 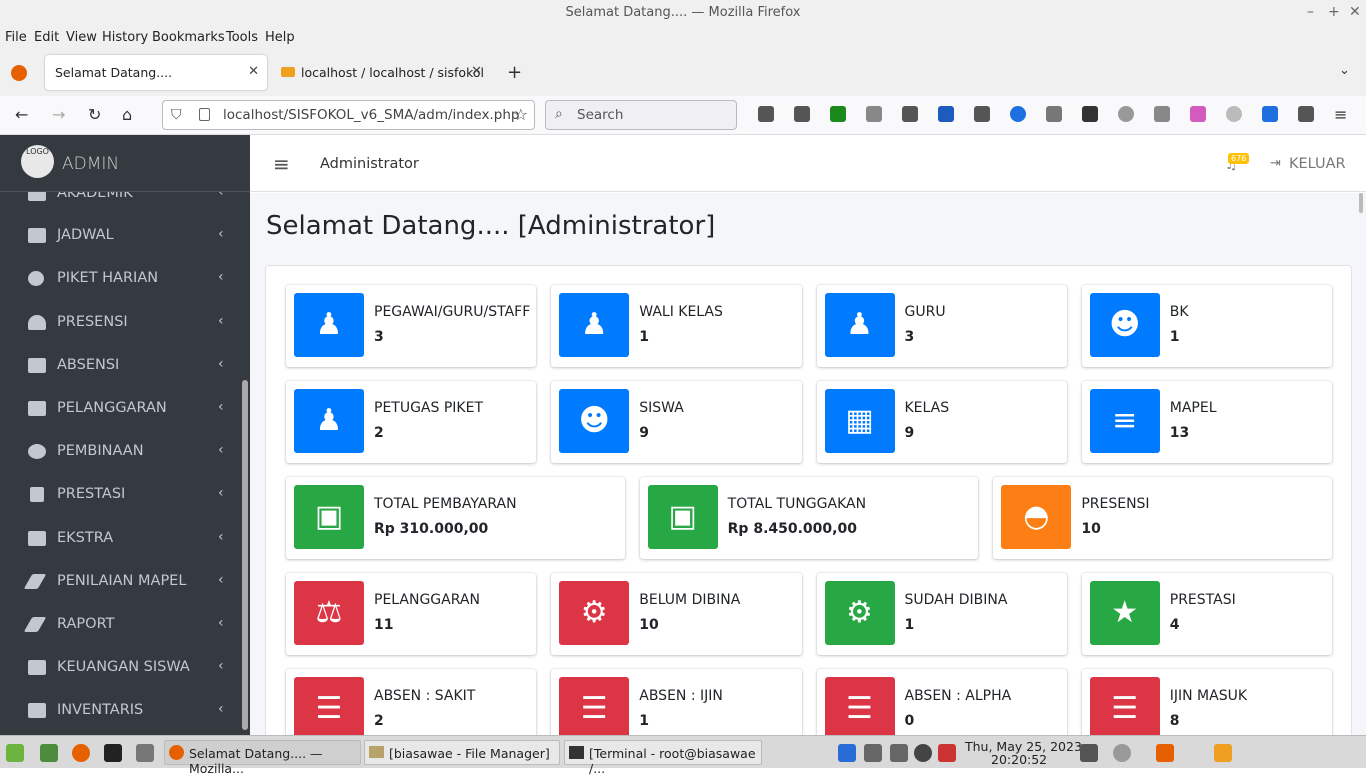 I want to click on bluetooth-icon, so click(x=847, y=753).